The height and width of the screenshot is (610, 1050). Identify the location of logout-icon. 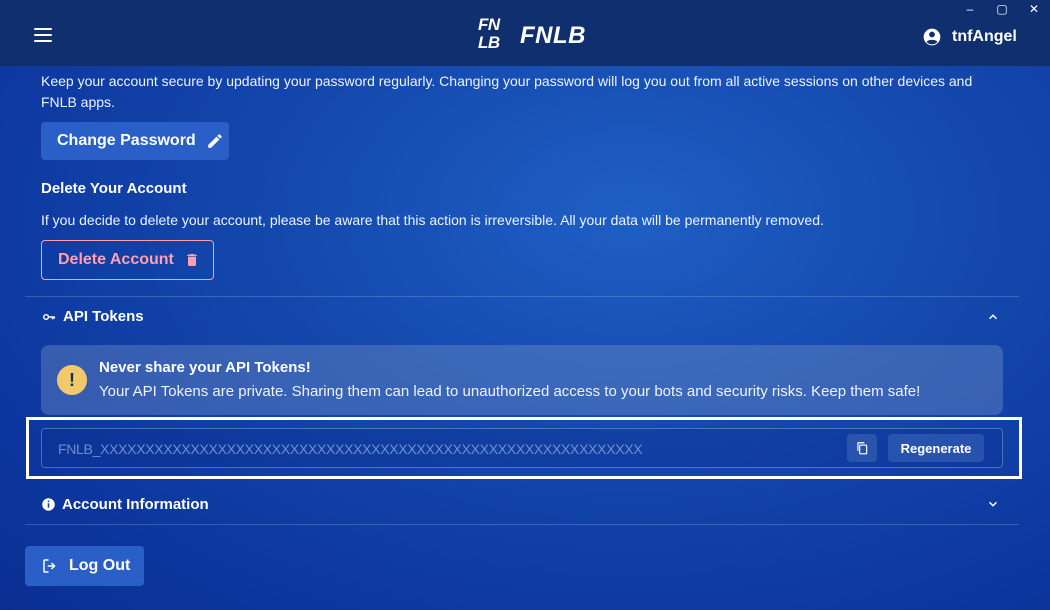
(49, 566).